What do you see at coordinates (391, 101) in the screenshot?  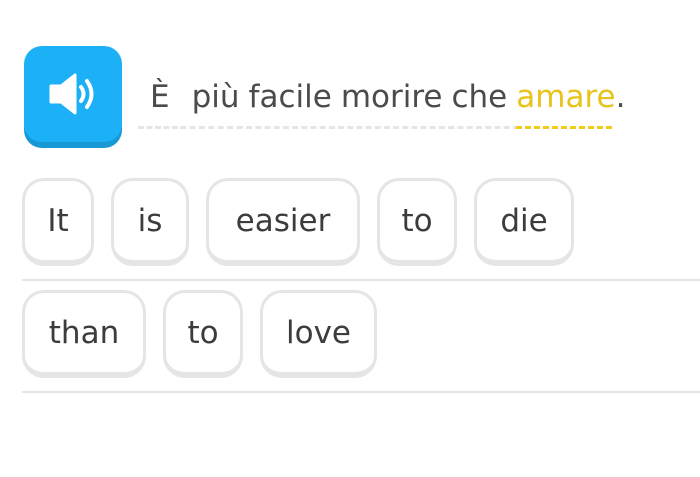 I see `prompt-word: morire` at bounding box center [391, 101].